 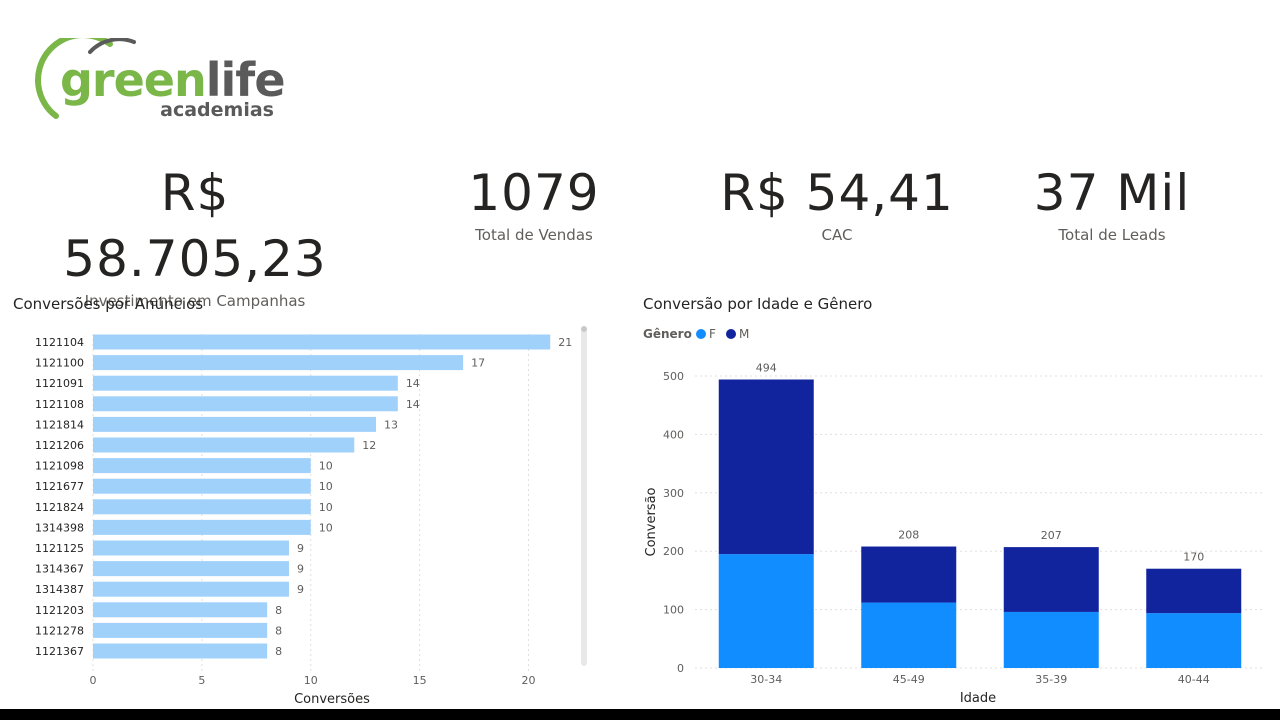 What do you see at coordinates (584, 329) in the screenshot?
I see `scrollbar-thumb` at bounding box center [584, 329].